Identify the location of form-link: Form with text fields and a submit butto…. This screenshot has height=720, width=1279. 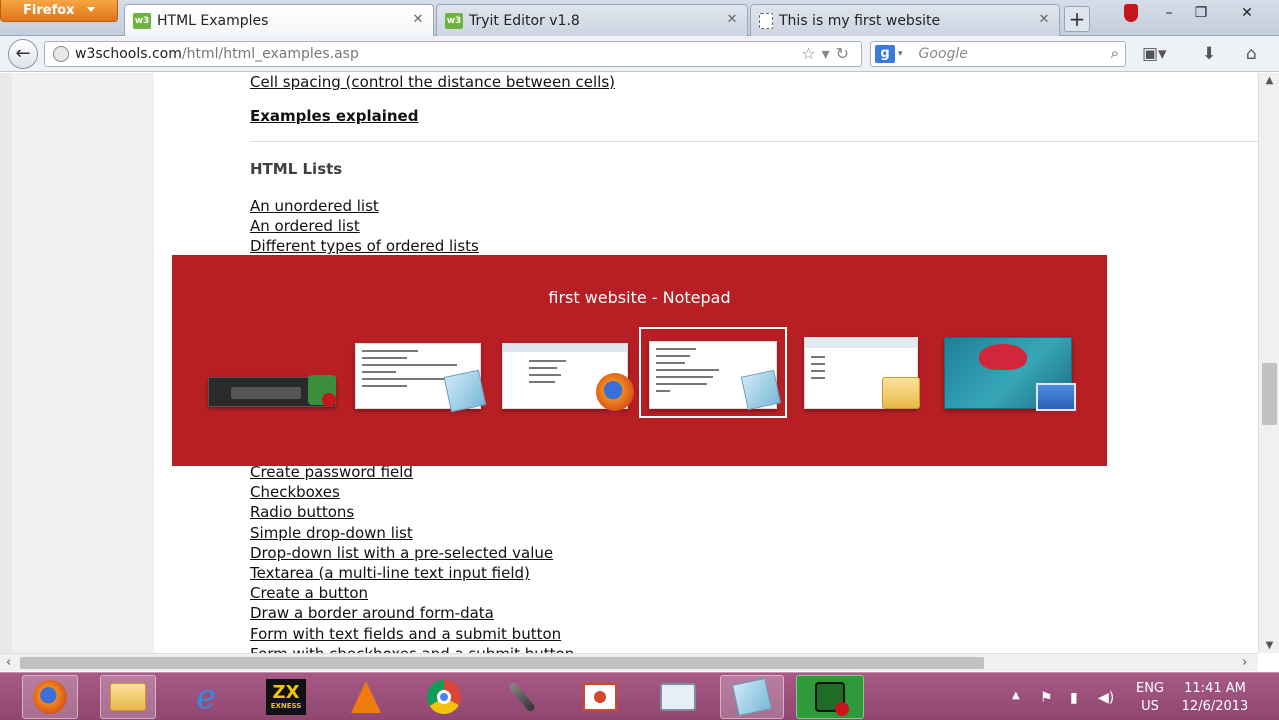
(412, 634).